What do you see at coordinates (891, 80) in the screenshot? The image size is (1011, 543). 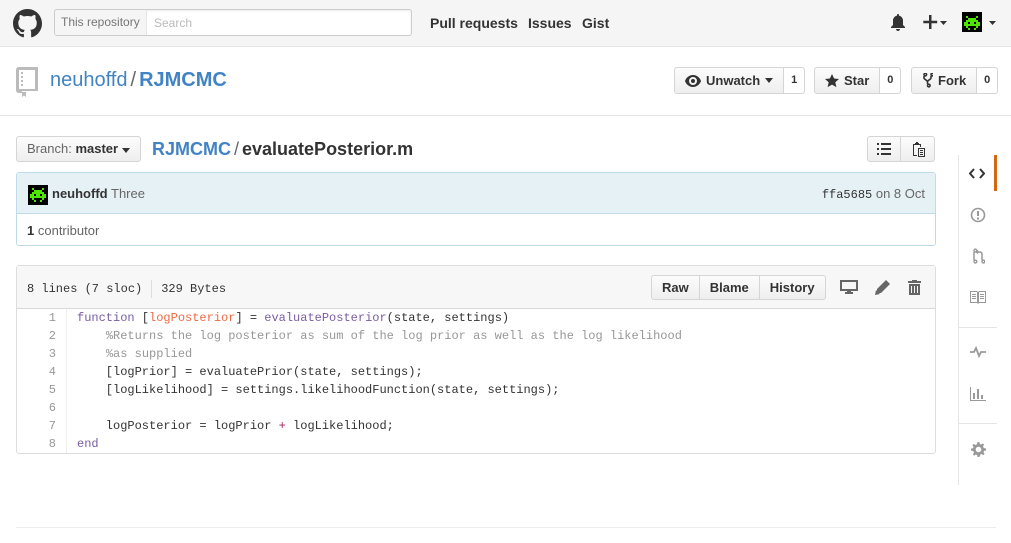 I see `stars-count: 0` at bounding box center [891, 80].